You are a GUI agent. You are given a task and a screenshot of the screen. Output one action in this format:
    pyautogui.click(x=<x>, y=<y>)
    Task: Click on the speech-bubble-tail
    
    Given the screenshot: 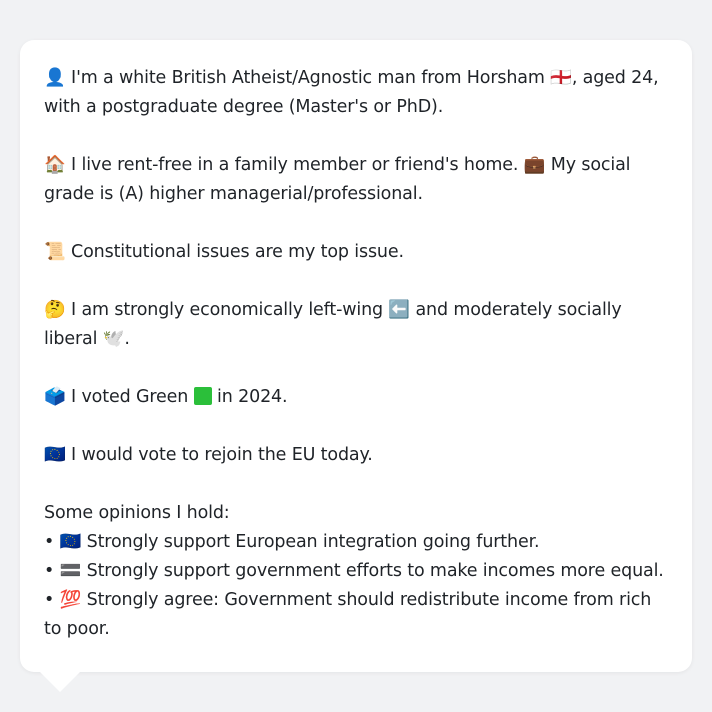 What is the action you would take?
    pyautogui.click(x=60, y=682)
    